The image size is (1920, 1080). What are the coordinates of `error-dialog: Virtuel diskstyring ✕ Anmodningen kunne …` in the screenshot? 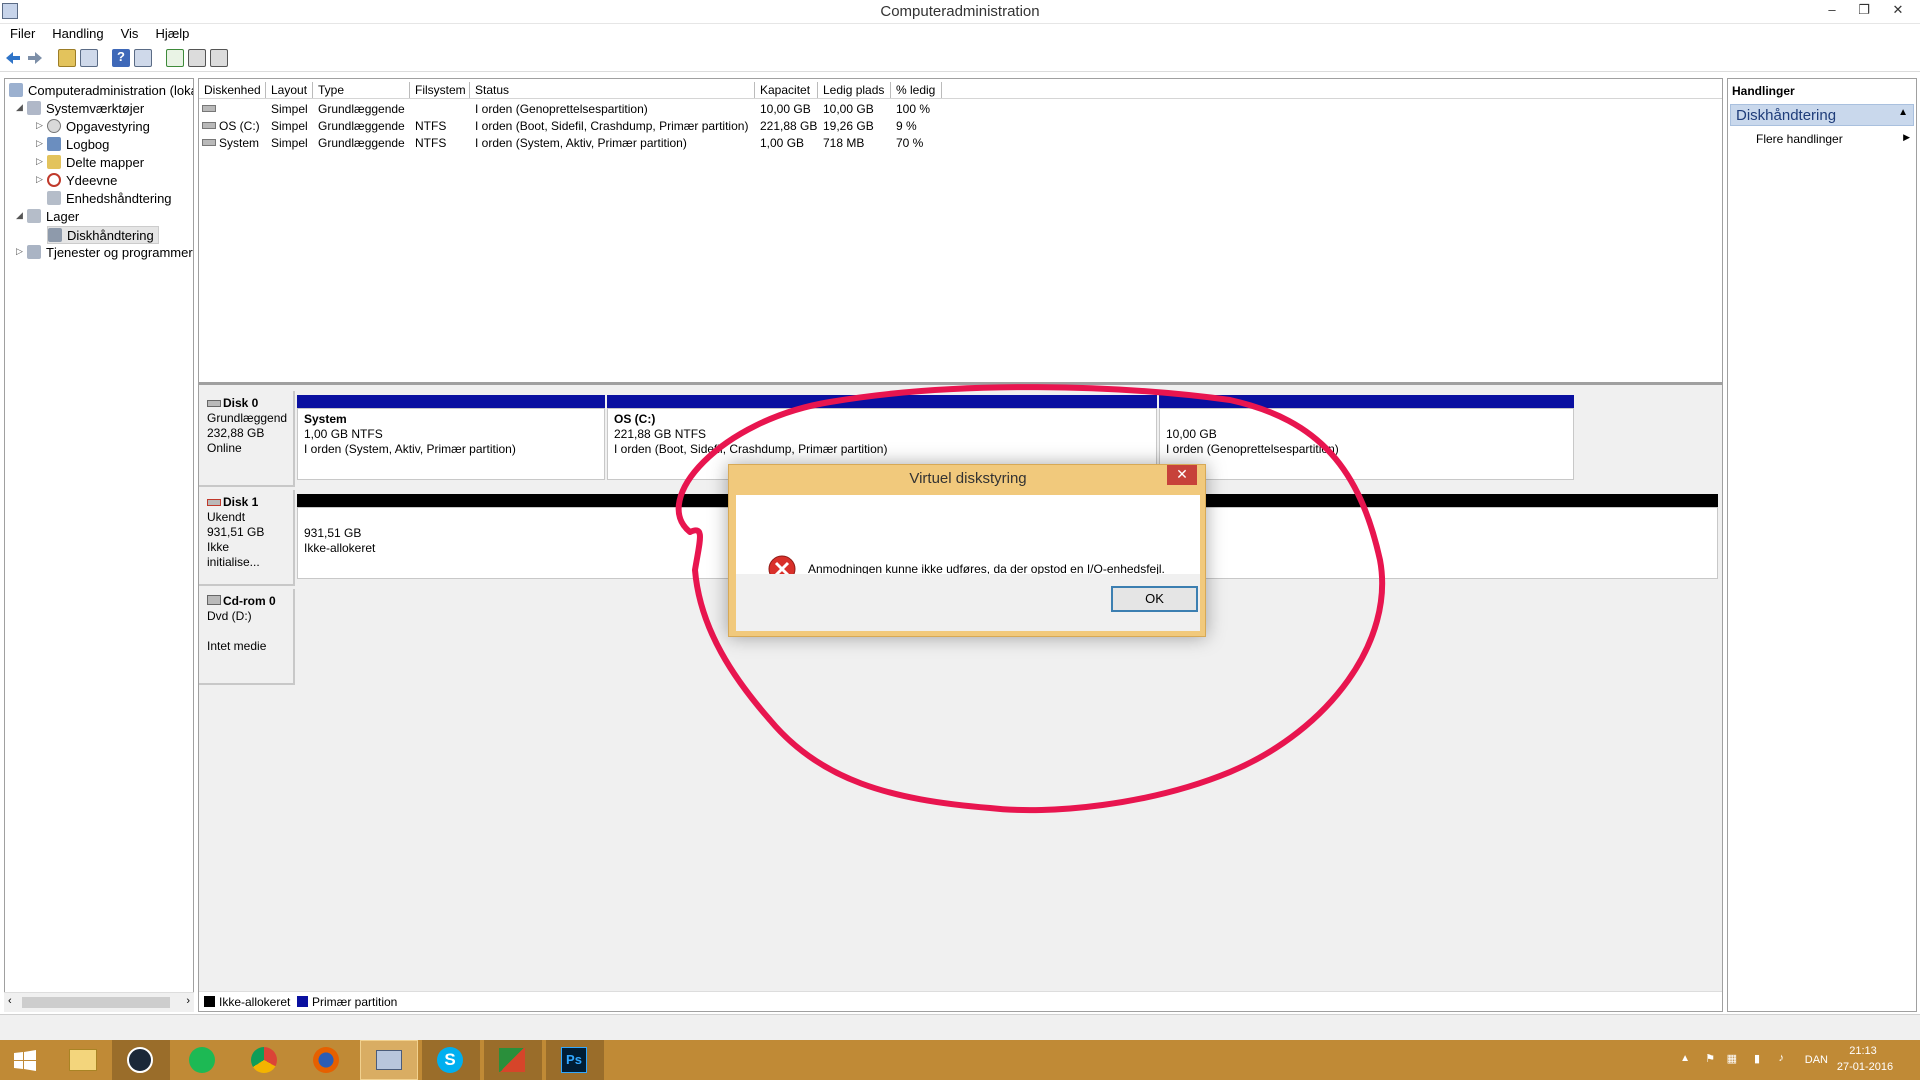 It's located at (967, 550).